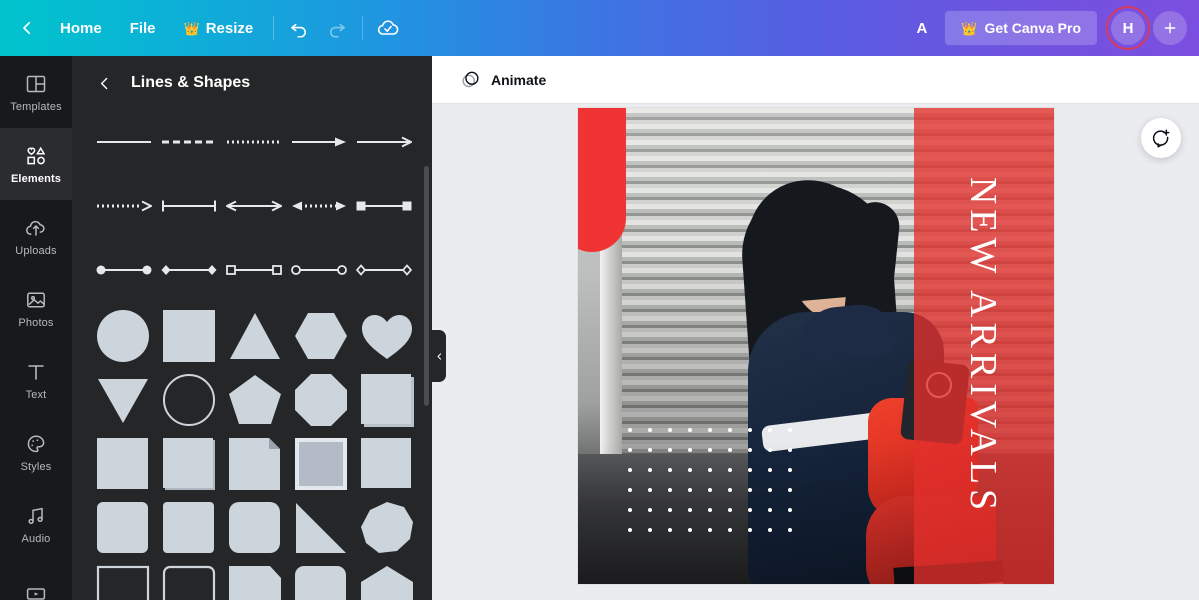 This screenshot has width=1199, height=600. I want to click on shape-square, so click(189, 336).